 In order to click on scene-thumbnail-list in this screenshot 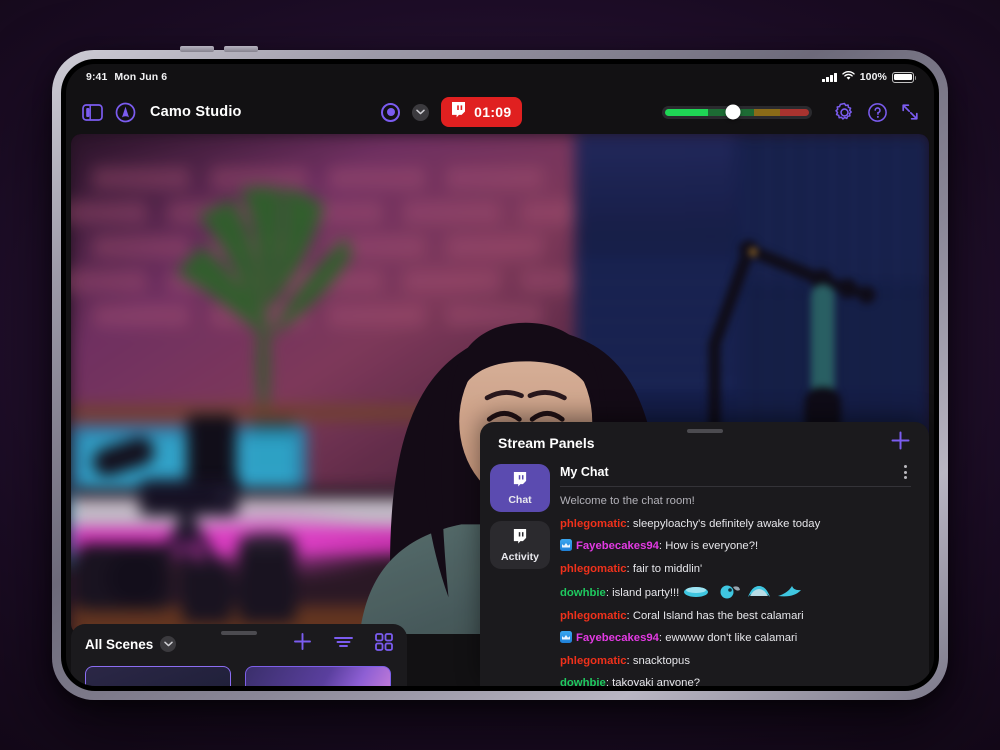, I will do `click(239, 675)`.